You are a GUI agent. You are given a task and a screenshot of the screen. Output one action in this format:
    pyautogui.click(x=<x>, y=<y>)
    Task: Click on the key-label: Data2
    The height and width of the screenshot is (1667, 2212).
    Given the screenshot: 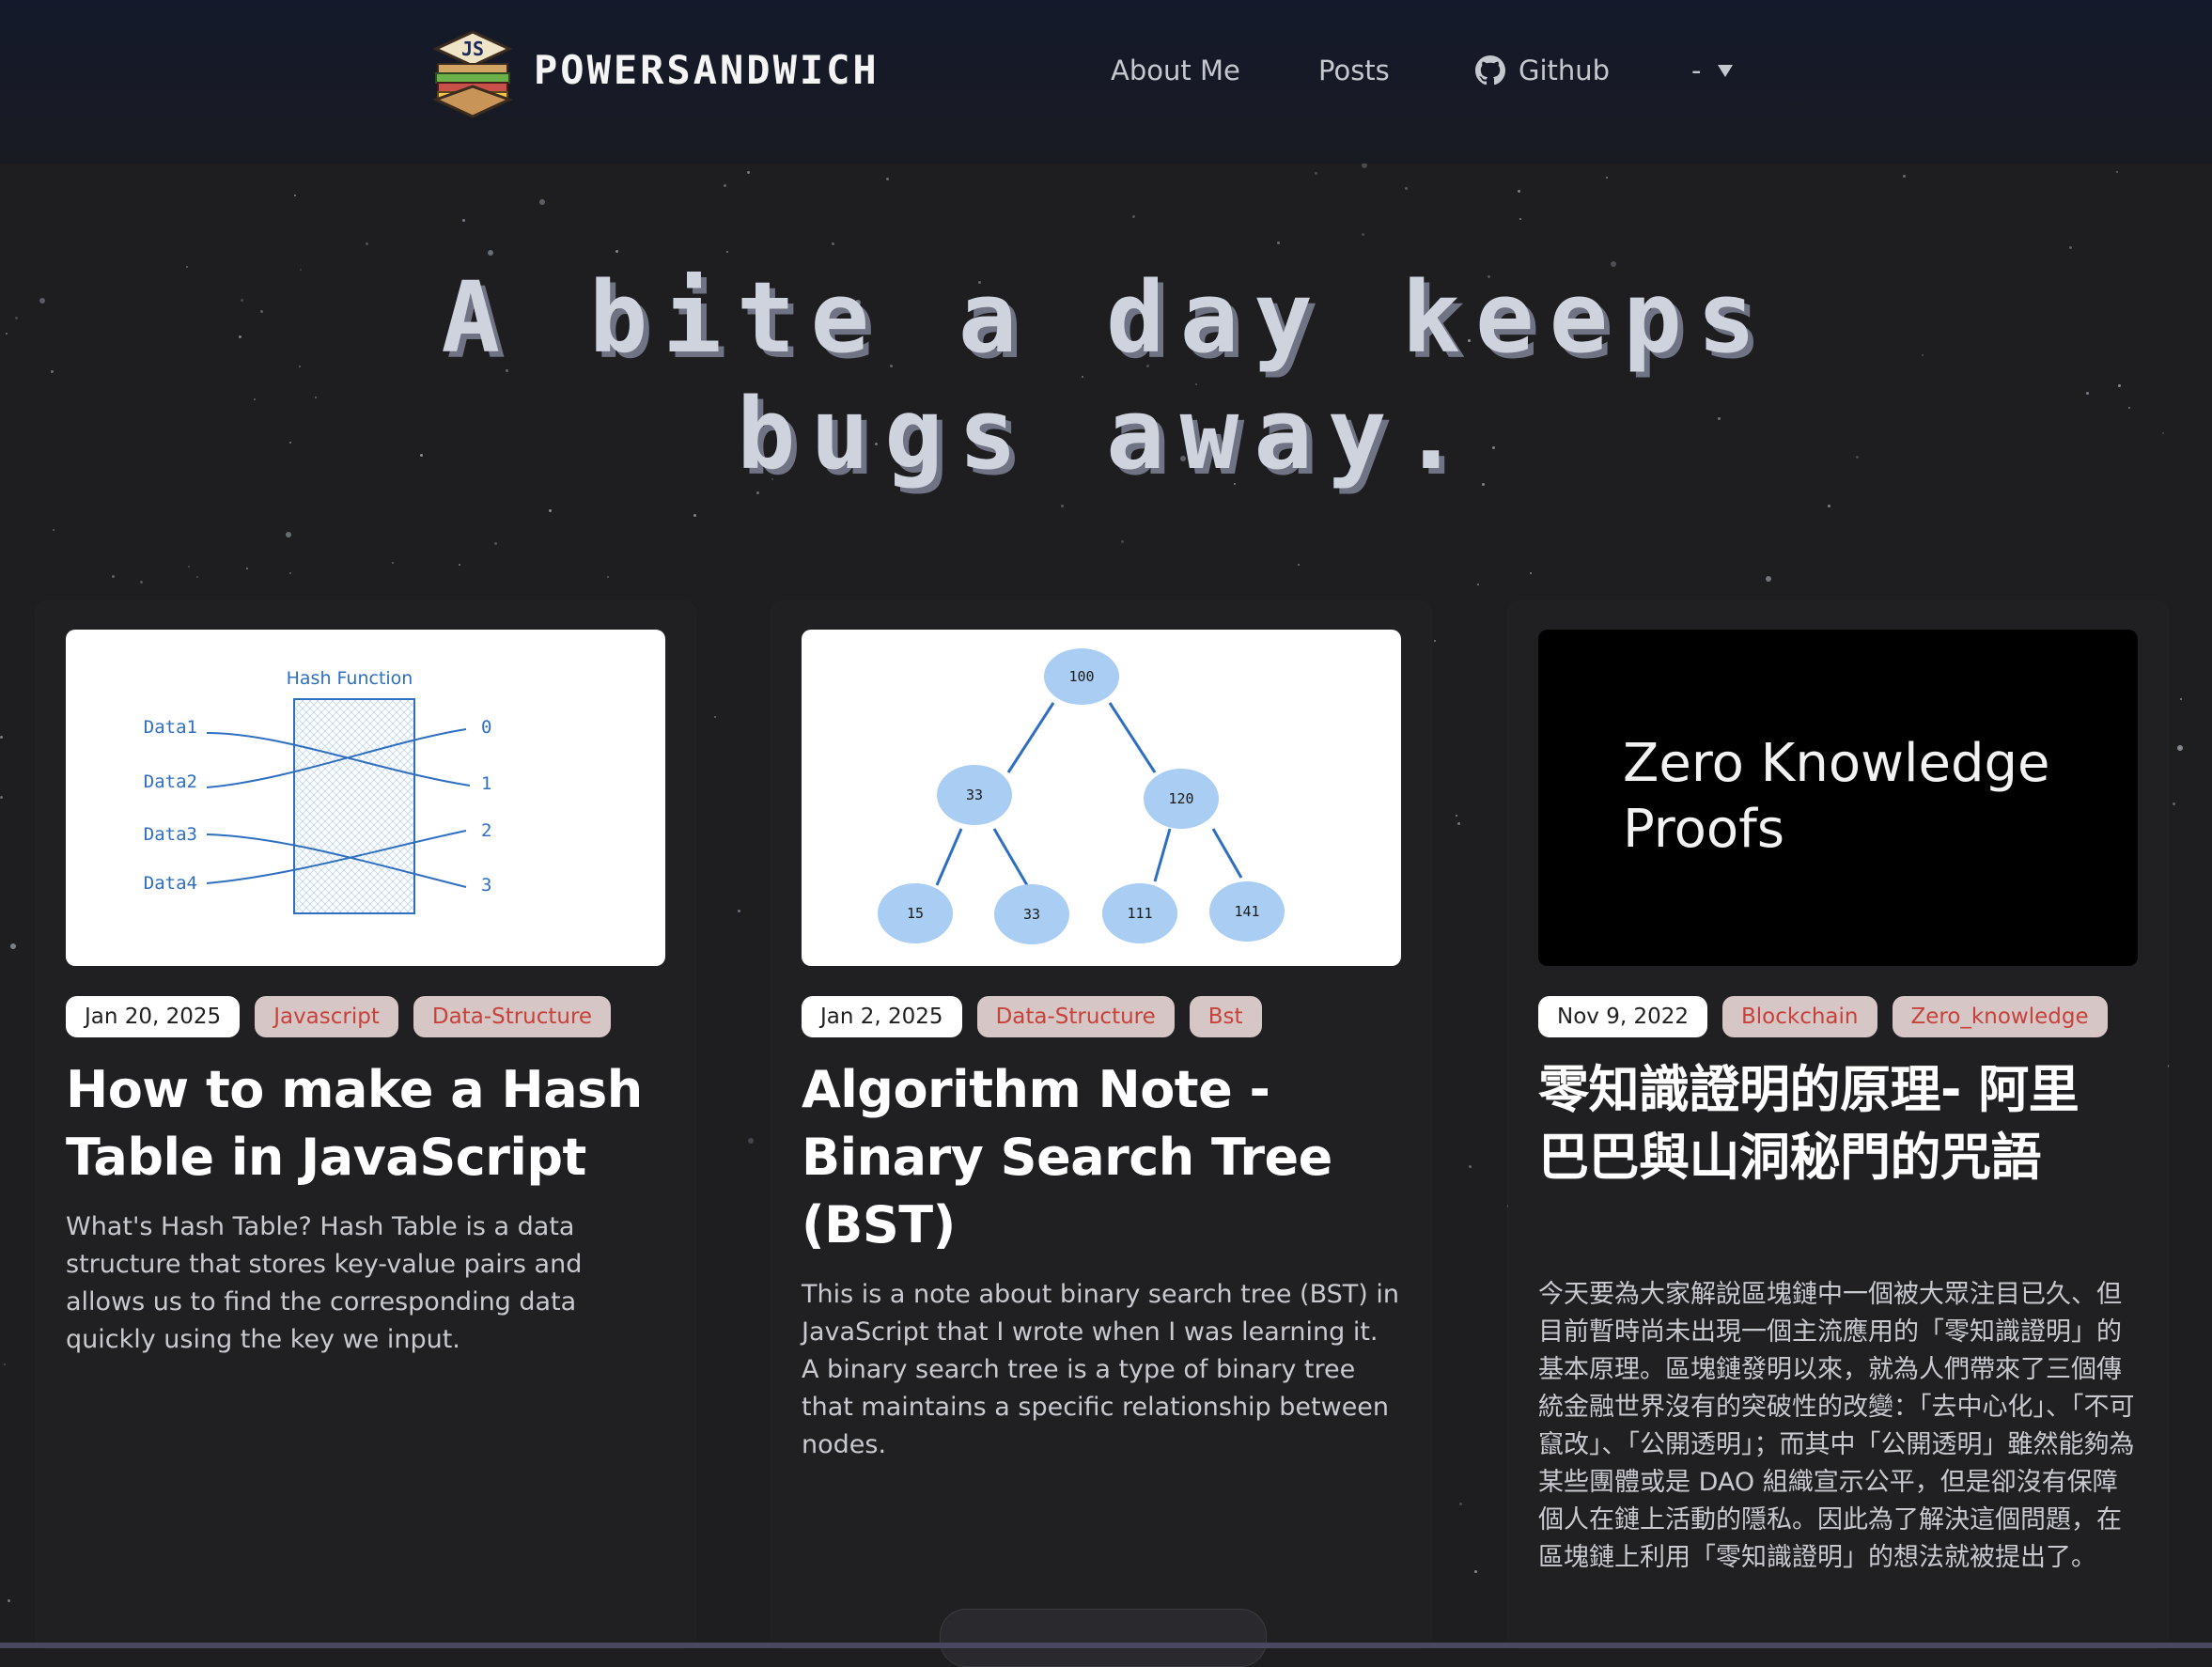 What is the action you would take?
    pyautogui.click(x=170, y=781)
    